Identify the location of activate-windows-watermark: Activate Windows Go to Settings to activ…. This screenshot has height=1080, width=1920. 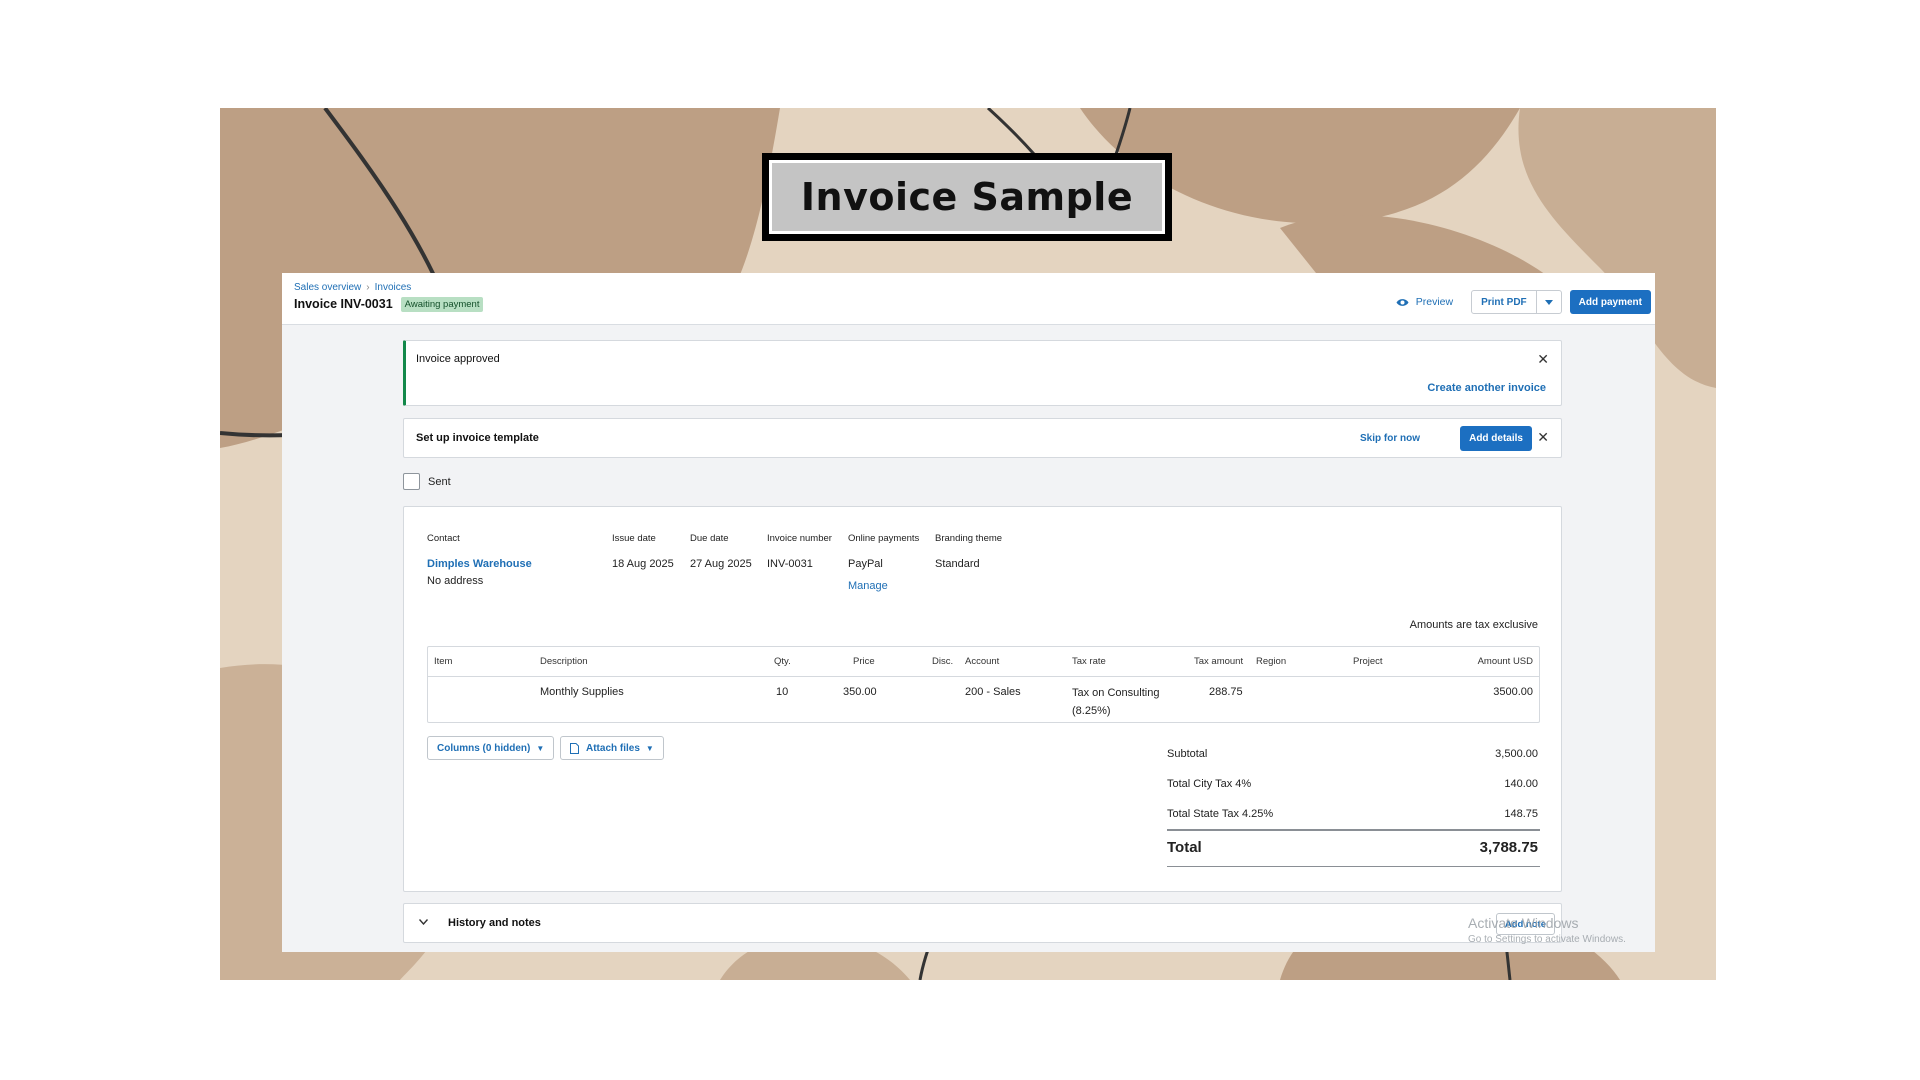
(1547, 930).